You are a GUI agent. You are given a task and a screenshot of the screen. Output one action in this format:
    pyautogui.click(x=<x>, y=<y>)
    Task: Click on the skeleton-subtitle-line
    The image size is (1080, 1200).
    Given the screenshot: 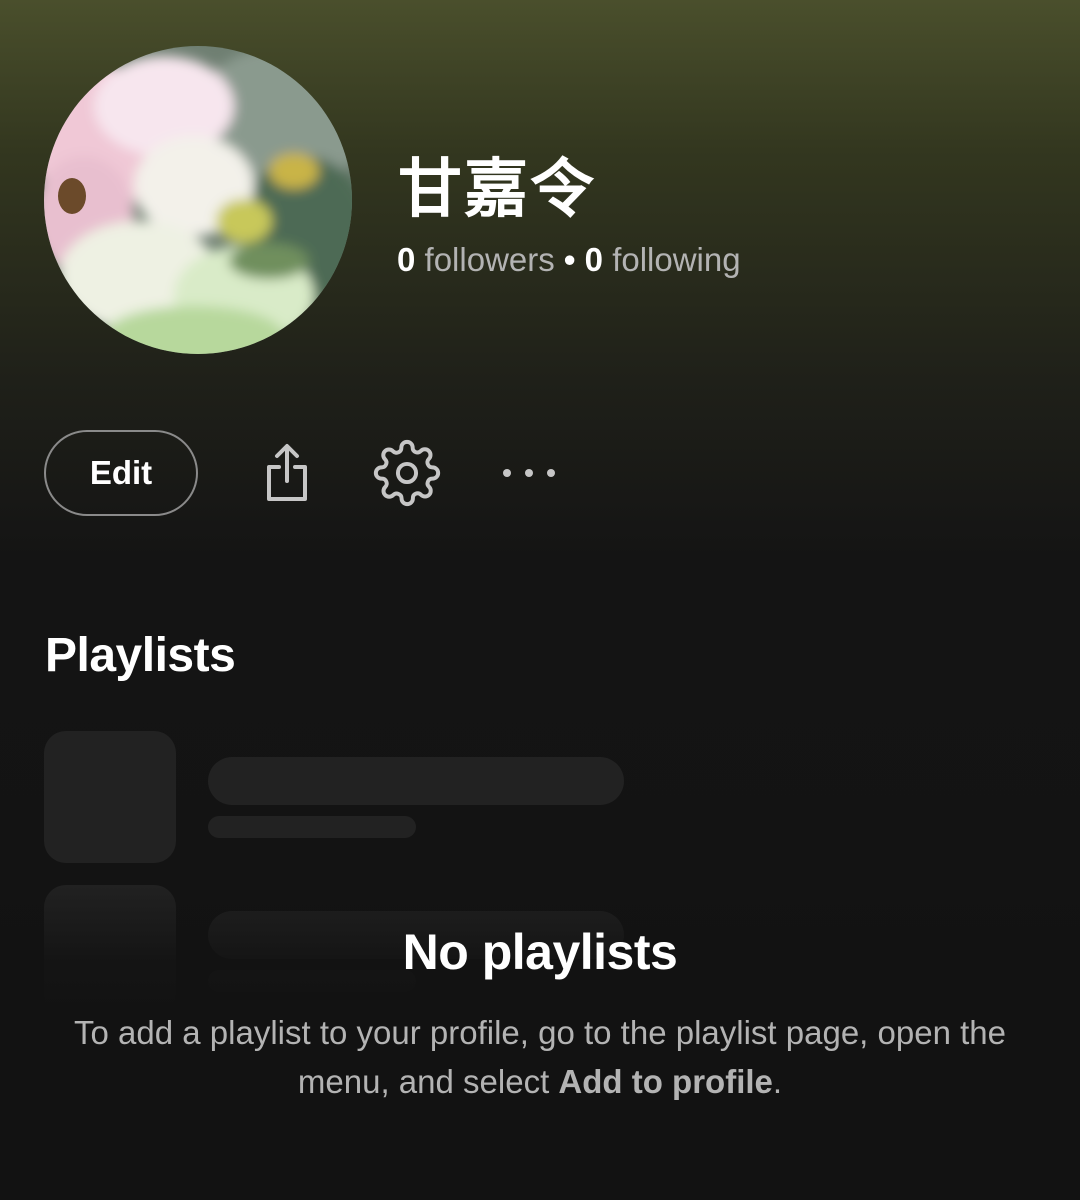 What is the action you would take?
    pyautogui.click(x=312, y=827)
    